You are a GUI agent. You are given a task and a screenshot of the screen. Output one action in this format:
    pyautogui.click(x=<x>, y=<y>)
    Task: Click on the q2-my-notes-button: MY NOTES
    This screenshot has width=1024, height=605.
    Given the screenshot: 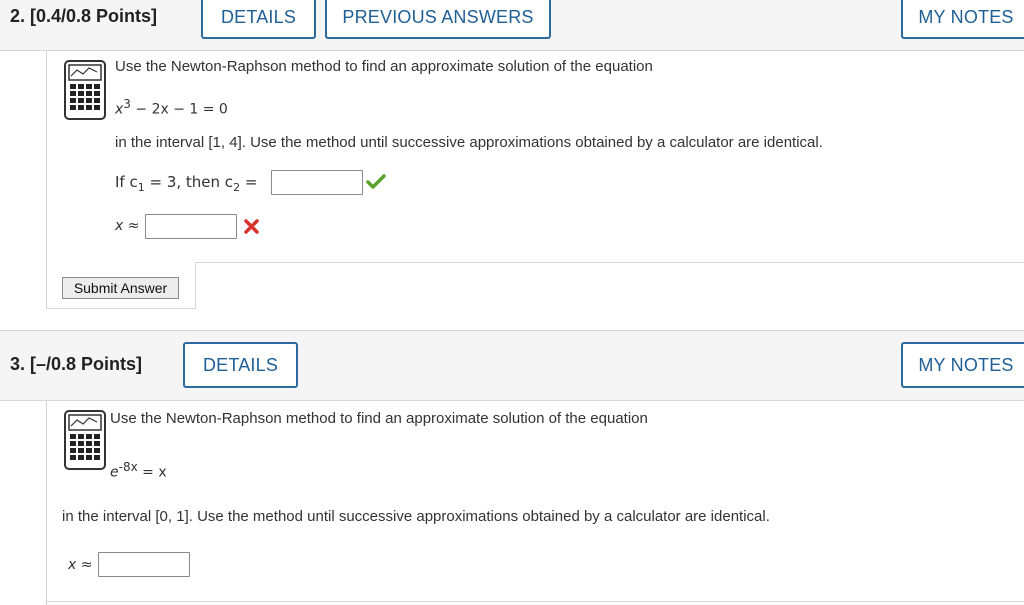 What is the action you would take?
    pyautogui.click(x=962, y=19)
    